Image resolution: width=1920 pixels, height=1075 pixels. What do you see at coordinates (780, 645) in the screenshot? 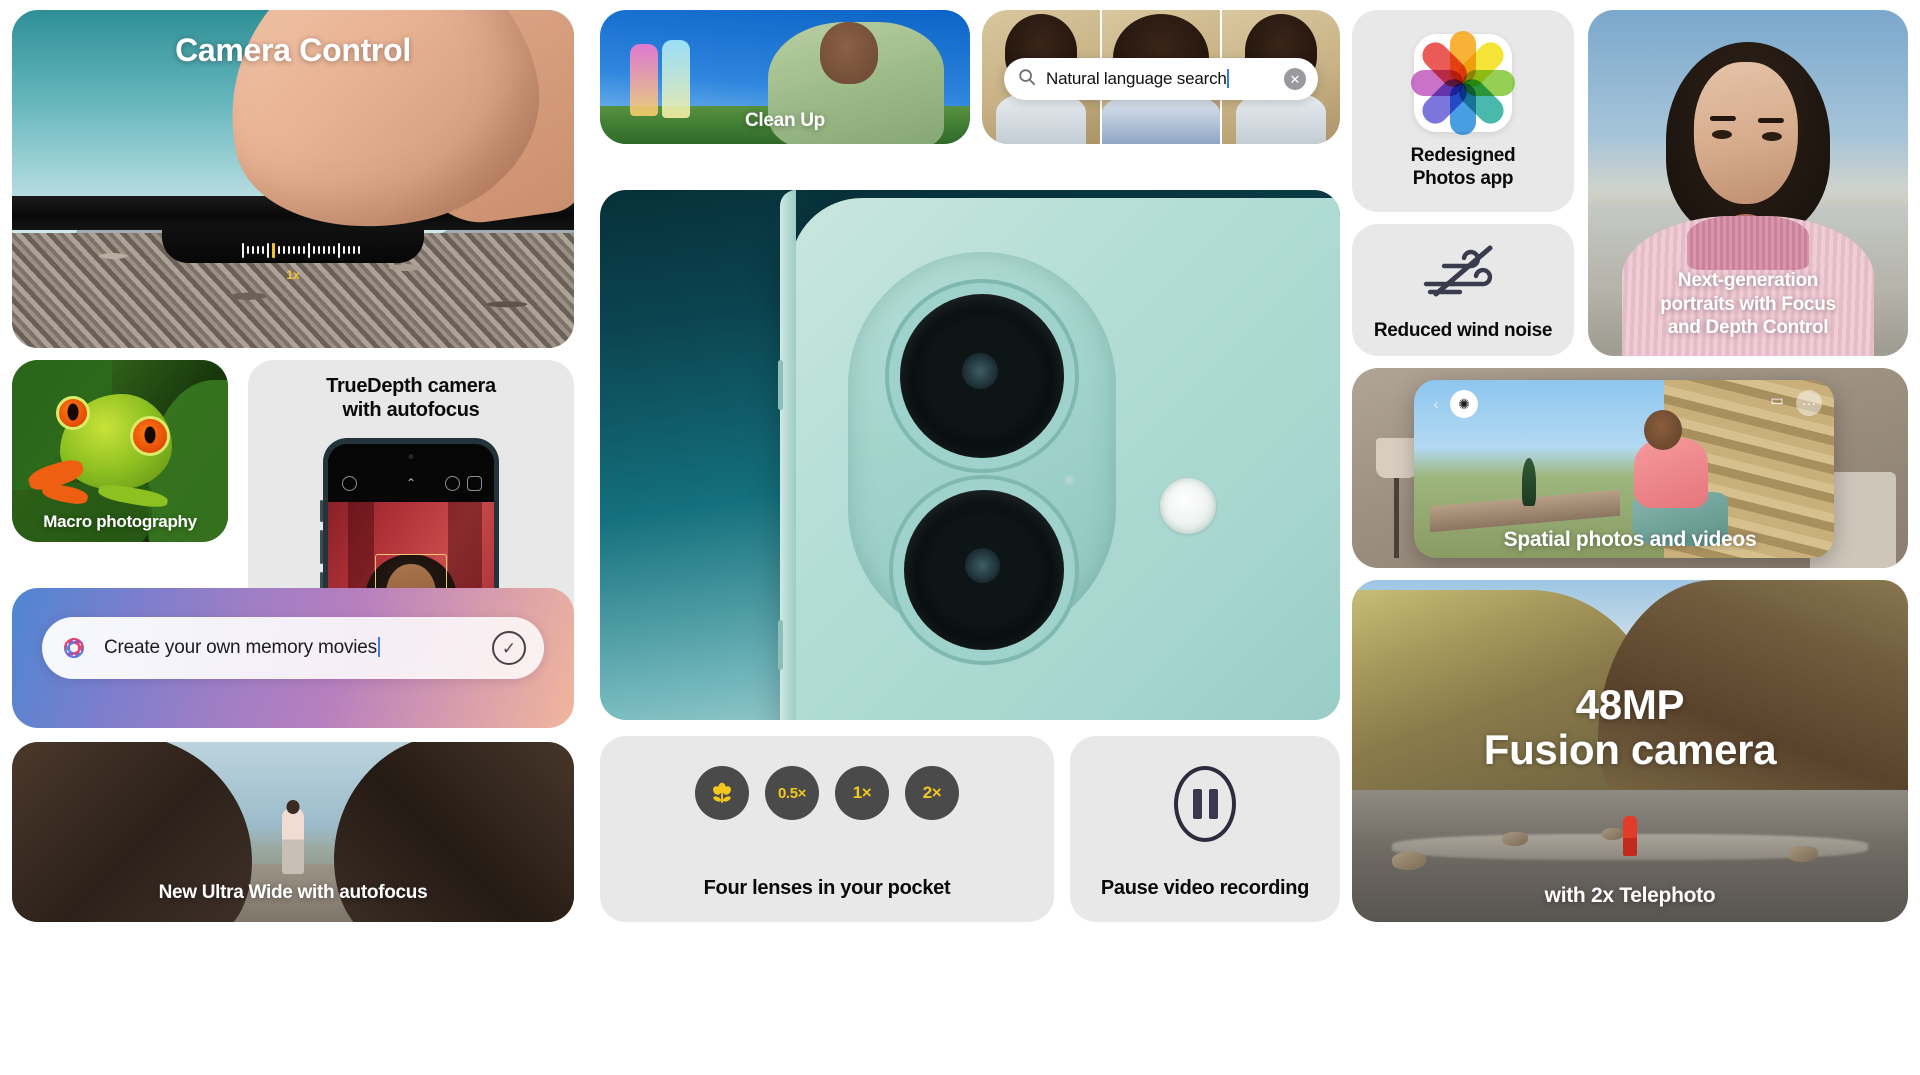
I see `volume-button-down` at bounding box center [780, 645].